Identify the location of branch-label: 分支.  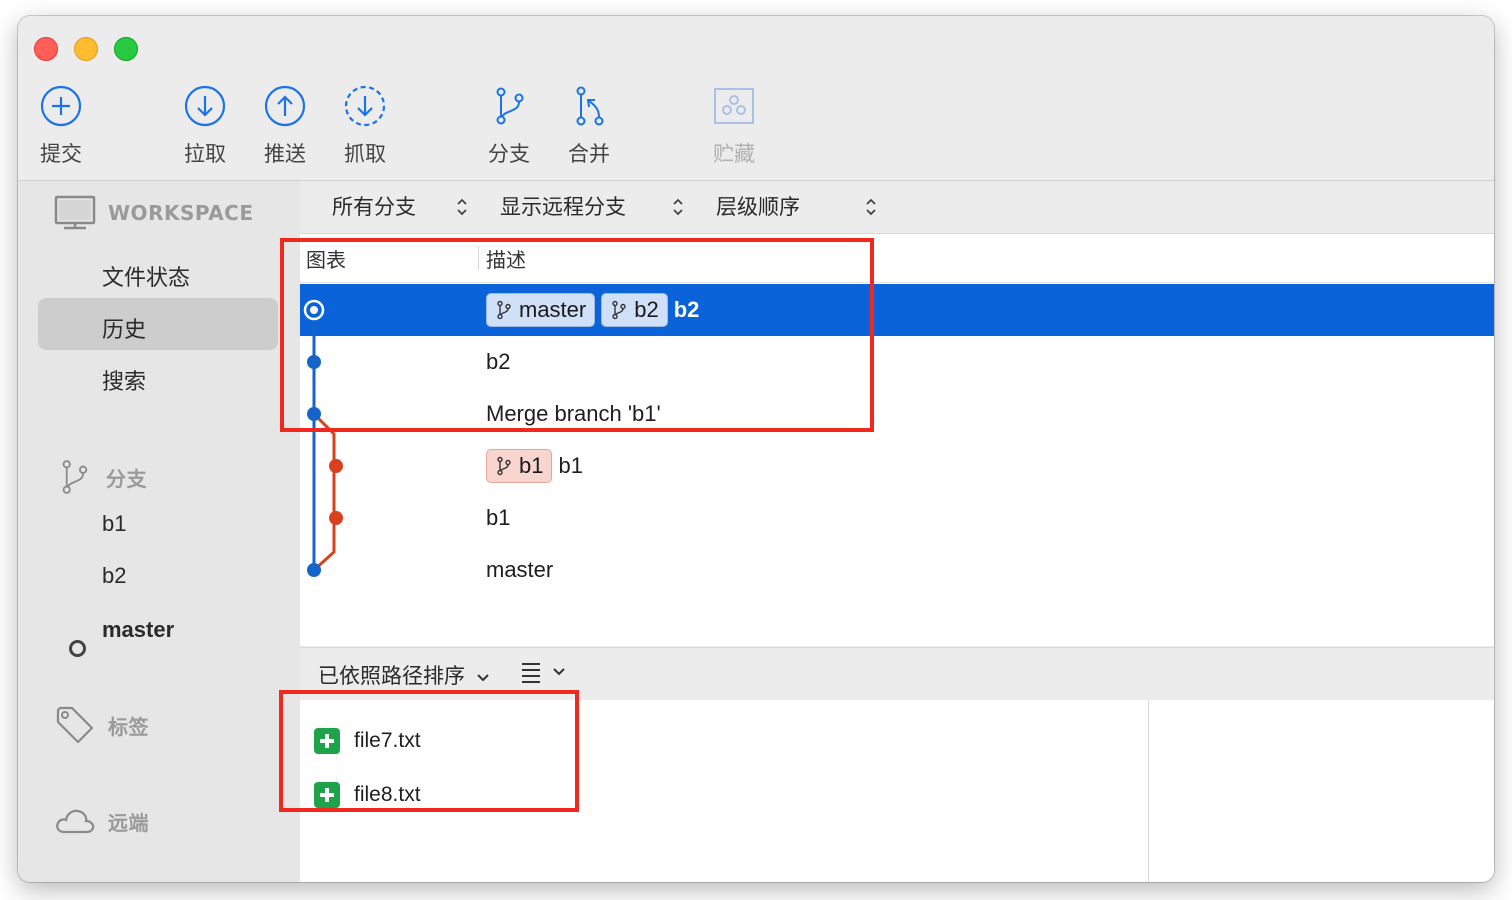
(509, 154).